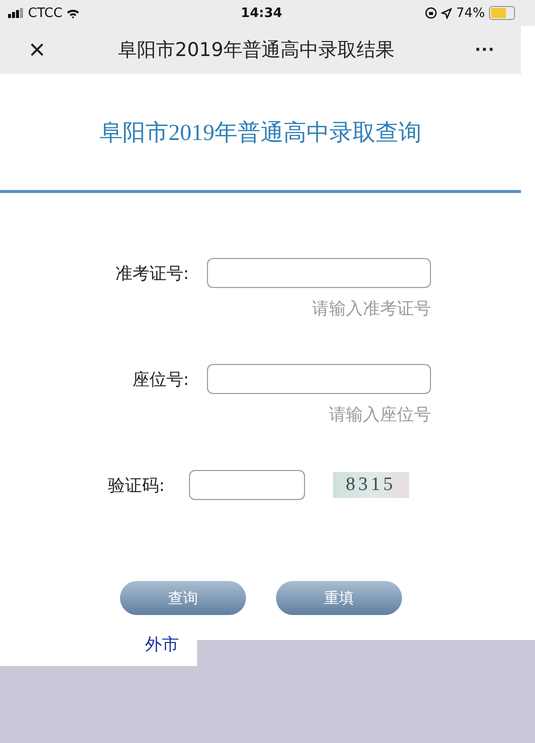 Image resolution: width=535 pixels, height=743 pixels. I want to click on rotation-lock-icon, so click(431, 13).